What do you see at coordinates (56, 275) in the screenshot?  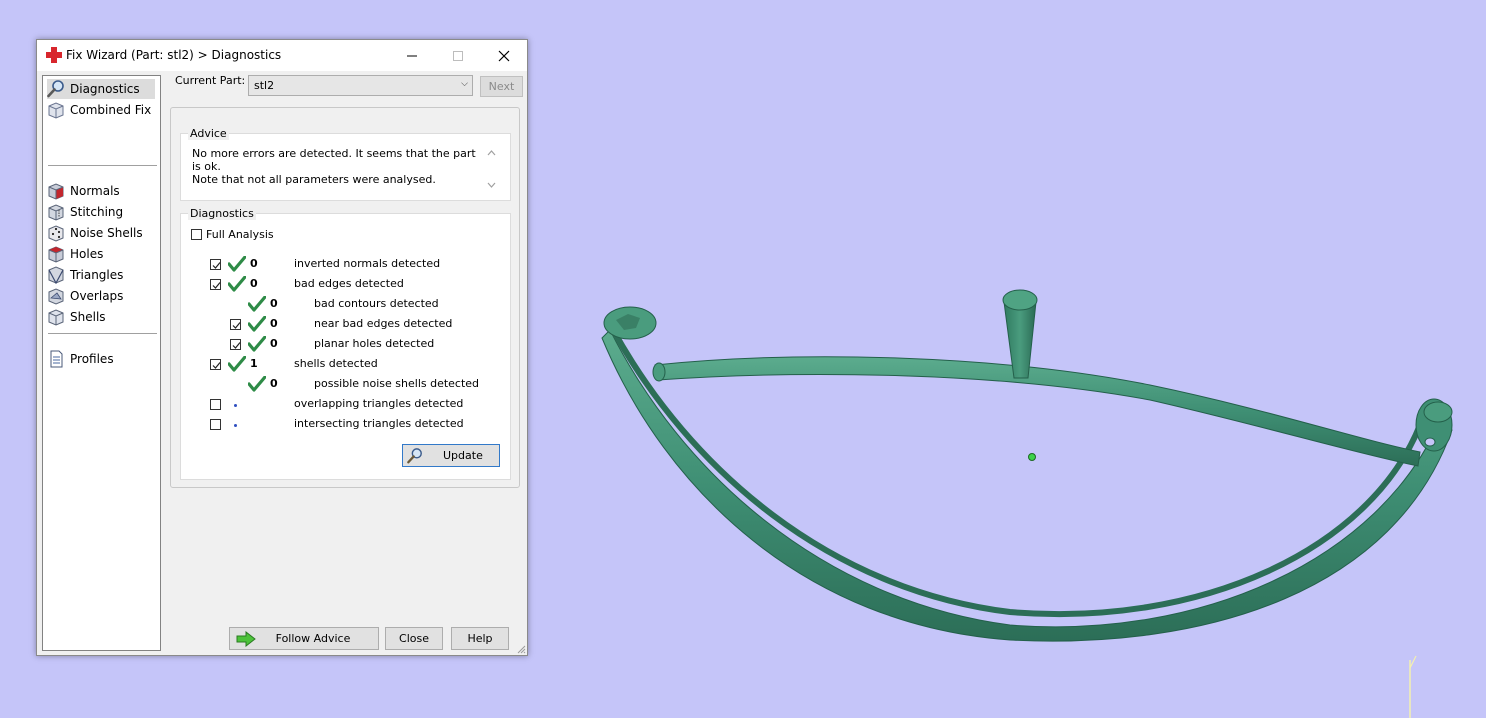 I see `triangle-icon` at bounding box center [56, 275].